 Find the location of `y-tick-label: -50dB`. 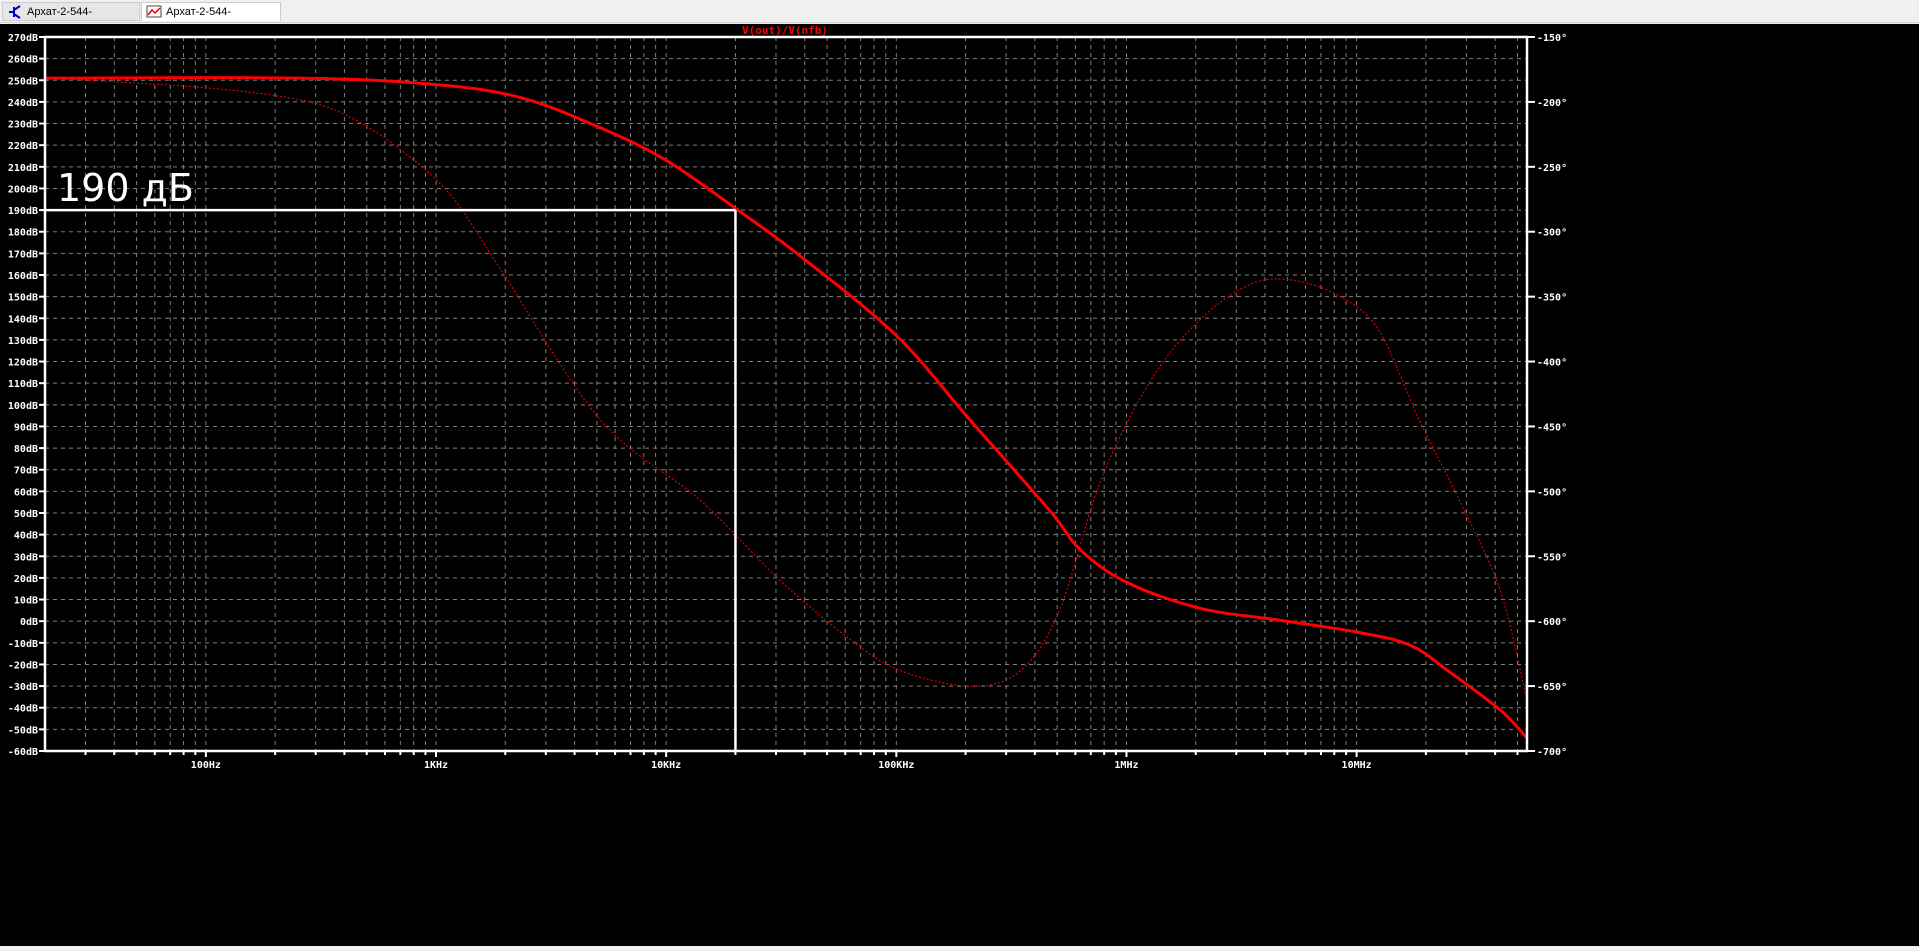

y-tick-label: -50dB is located at coordinates (23, 730).